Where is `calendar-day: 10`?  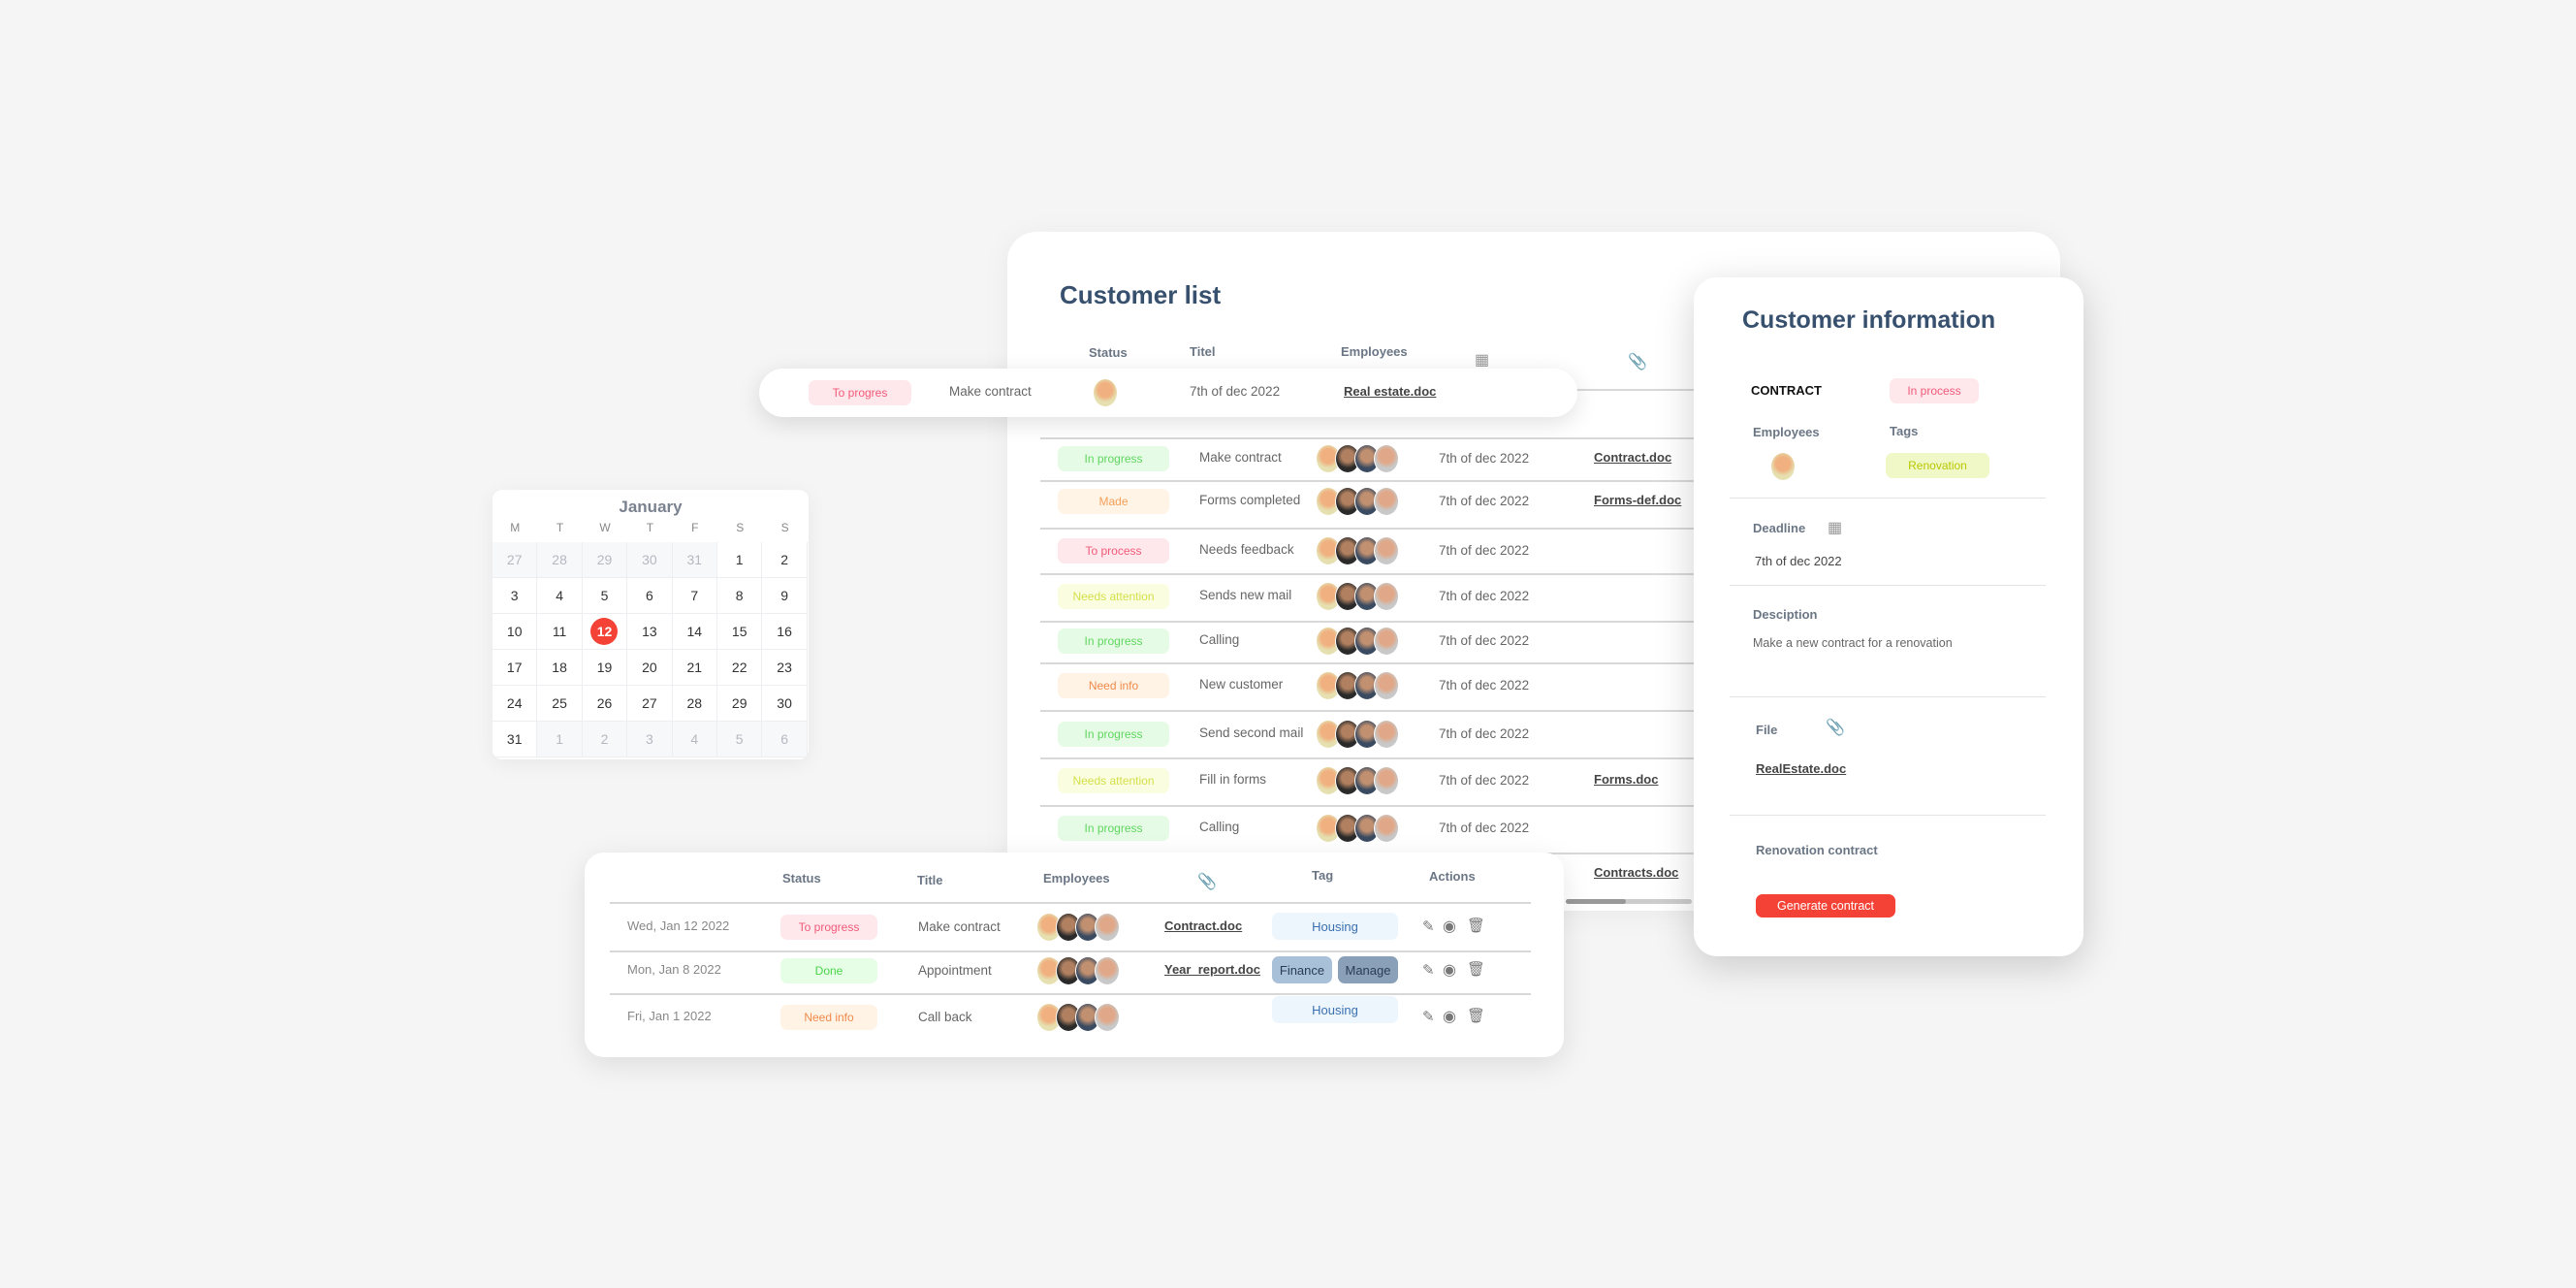
calendar-day: 10 is located at coordinates (515, 632).